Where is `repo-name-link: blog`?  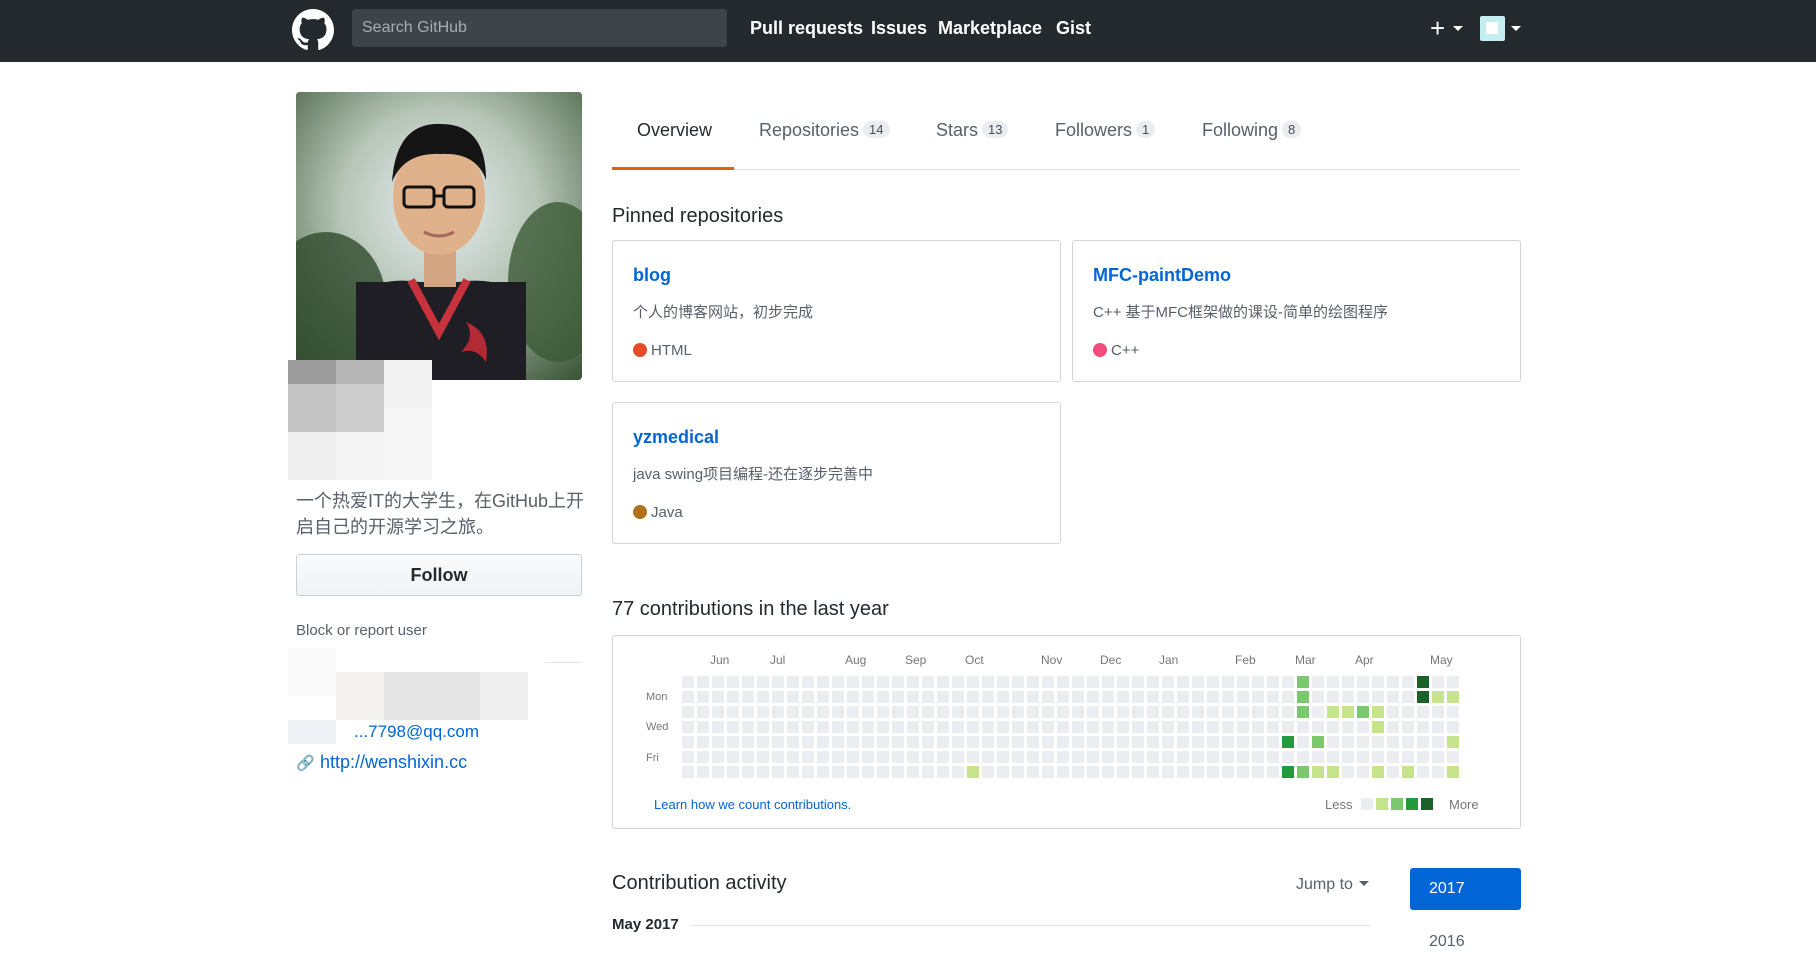 repo-name-link: blog is located at coordinates (652, 275).